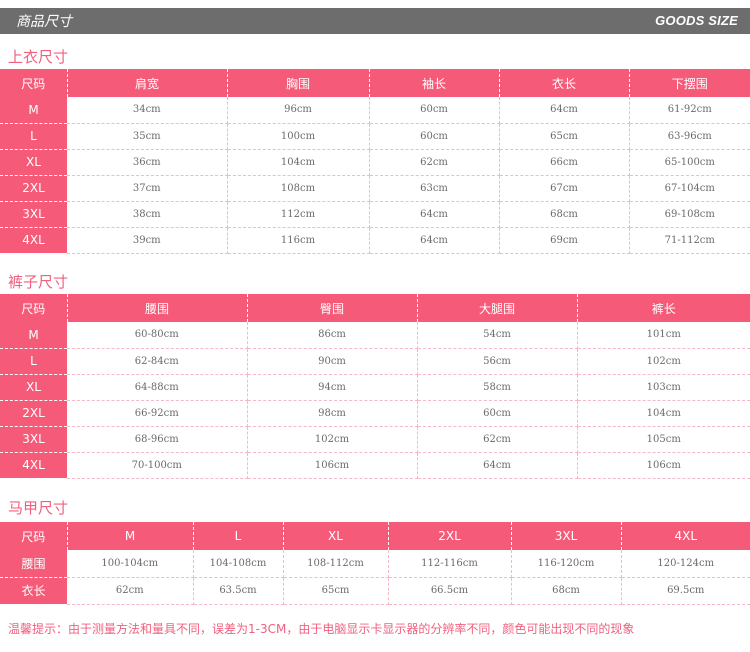 The image size is (750, 652). I want to click on pants-row: 3XL 68-96cm 102cm 62cm 105cm, so click(375, 439).